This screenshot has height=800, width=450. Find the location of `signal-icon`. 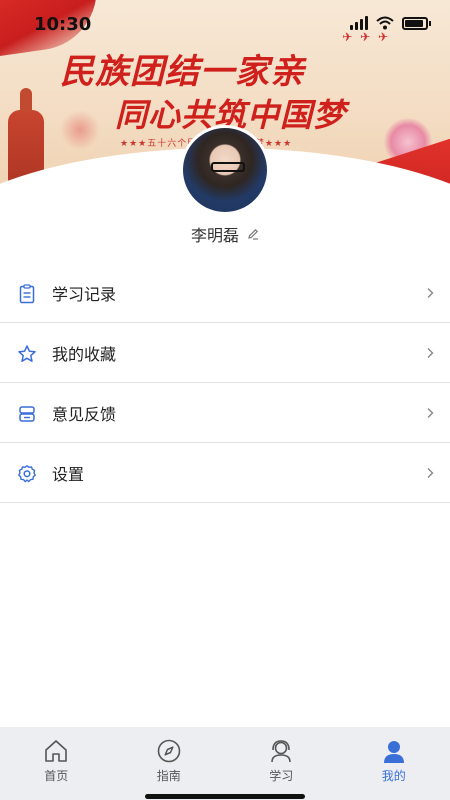

signal-icon is located at coordinates (359, 23).